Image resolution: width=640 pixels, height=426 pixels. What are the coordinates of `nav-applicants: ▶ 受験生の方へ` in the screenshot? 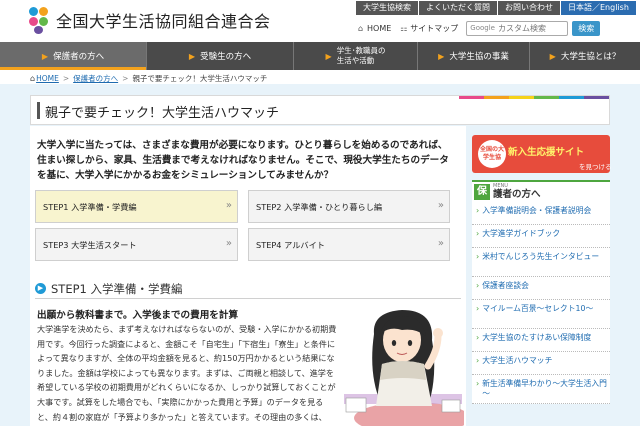 It's located at (220, 56).